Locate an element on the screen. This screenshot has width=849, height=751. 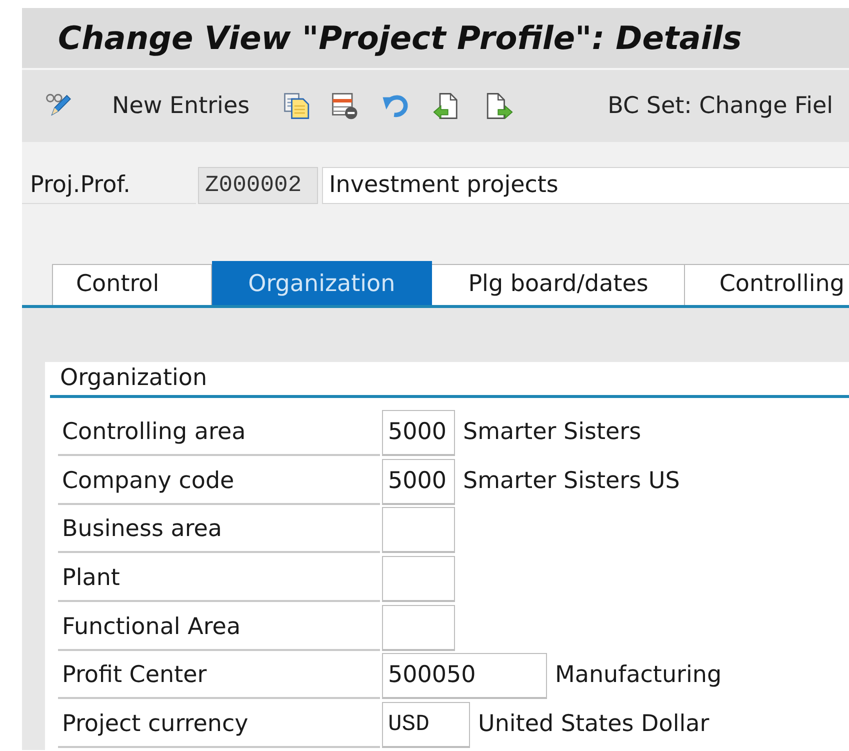
window-title: Change View "Project Profile": Details is located at coordinates (400, 38).